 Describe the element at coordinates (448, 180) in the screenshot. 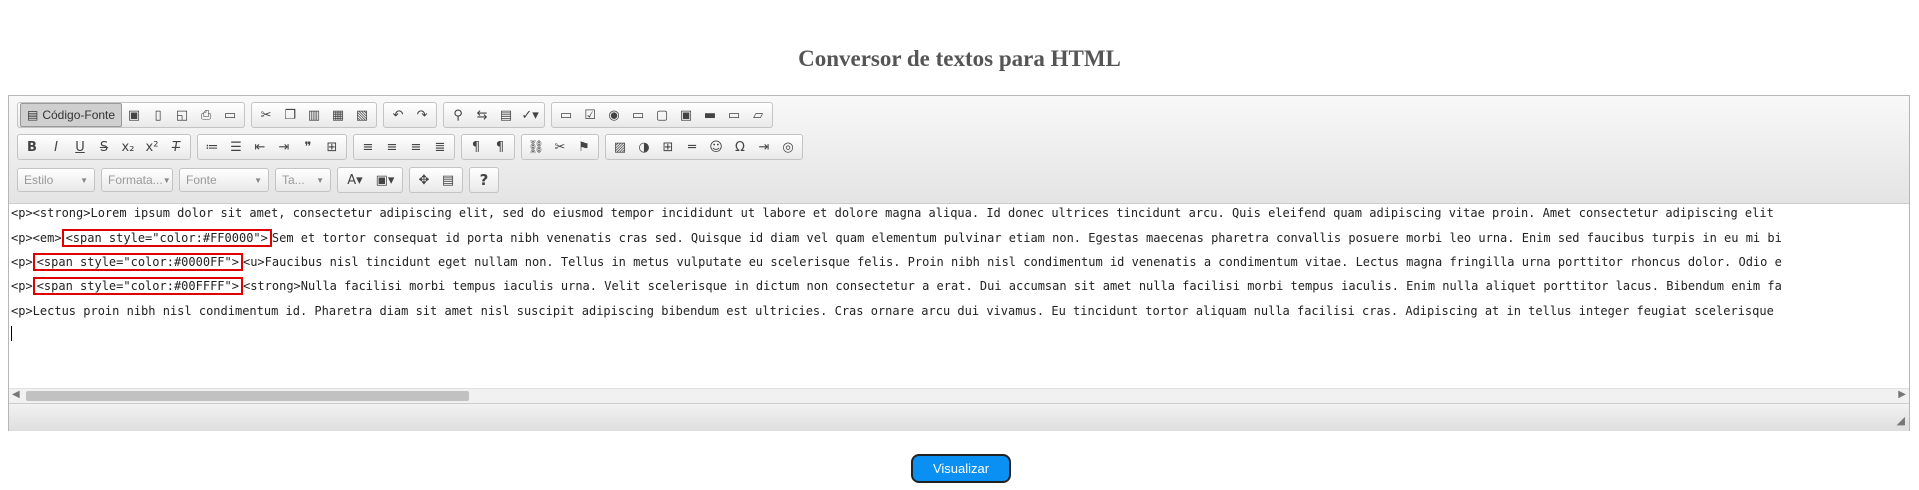

I see `show-blocks-icon: ▤` at that location.